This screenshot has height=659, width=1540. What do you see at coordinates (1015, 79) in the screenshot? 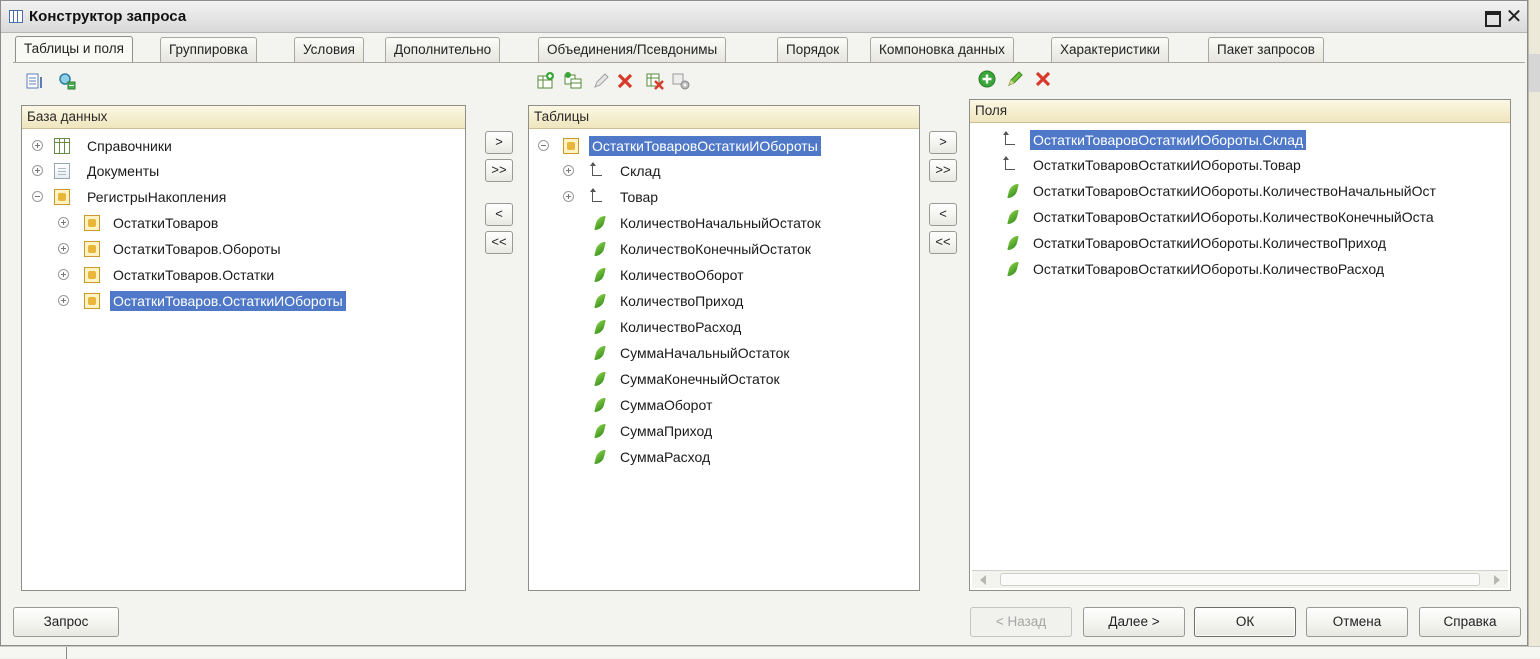
I see `edit-field-icon` at bounding box center [1015, 79].